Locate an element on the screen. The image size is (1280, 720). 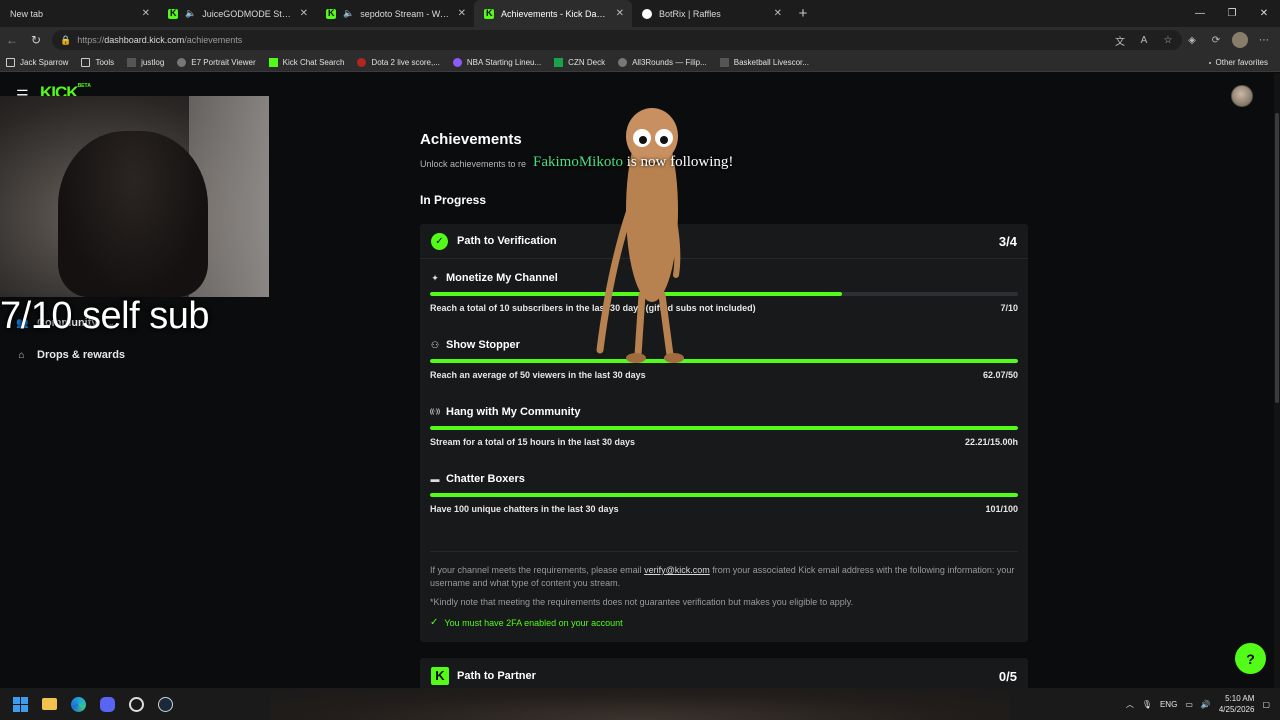
sidebar-item-drops: ⌂ Drops & rewards is located at coordinates (70, 355).